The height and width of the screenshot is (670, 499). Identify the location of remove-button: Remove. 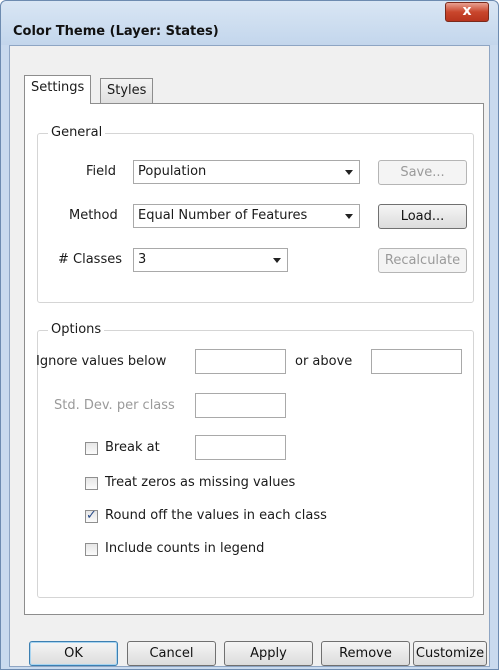
(365, 653).